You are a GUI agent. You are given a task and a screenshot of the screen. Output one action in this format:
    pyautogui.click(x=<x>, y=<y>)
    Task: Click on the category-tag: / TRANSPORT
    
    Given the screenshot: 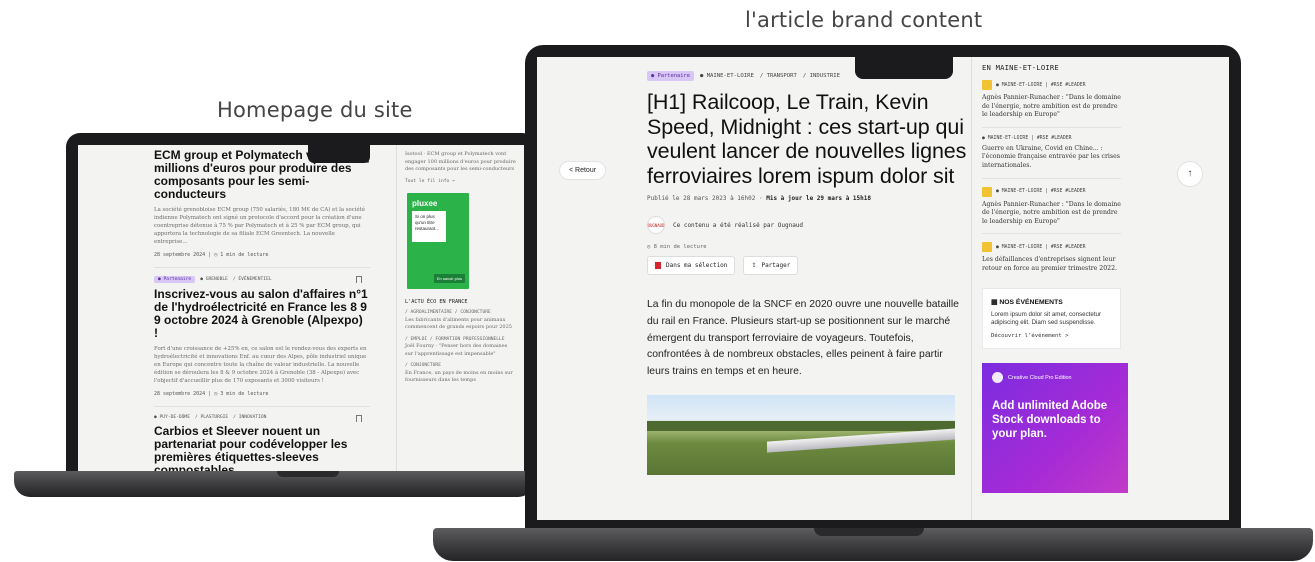 What is the action you would take?
    pyautogui.click(x=778, y=76)
    